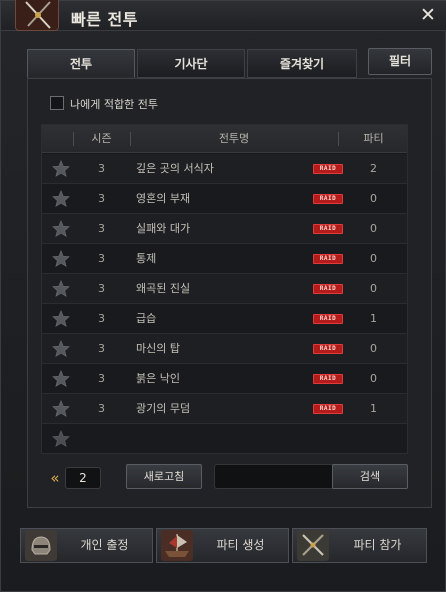 This screenshot has height=592, width=446. I want to click on search-input, so click(276, 476).